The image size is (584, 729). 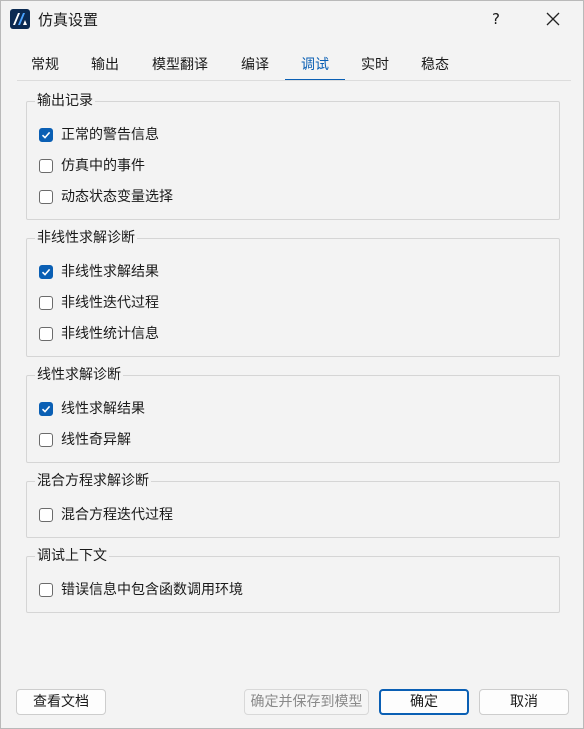 What do you see at coordinates (86, 238) in the screenshot?
I see `group-title: 非线性求解诊断` at bounding box center [86, 238].